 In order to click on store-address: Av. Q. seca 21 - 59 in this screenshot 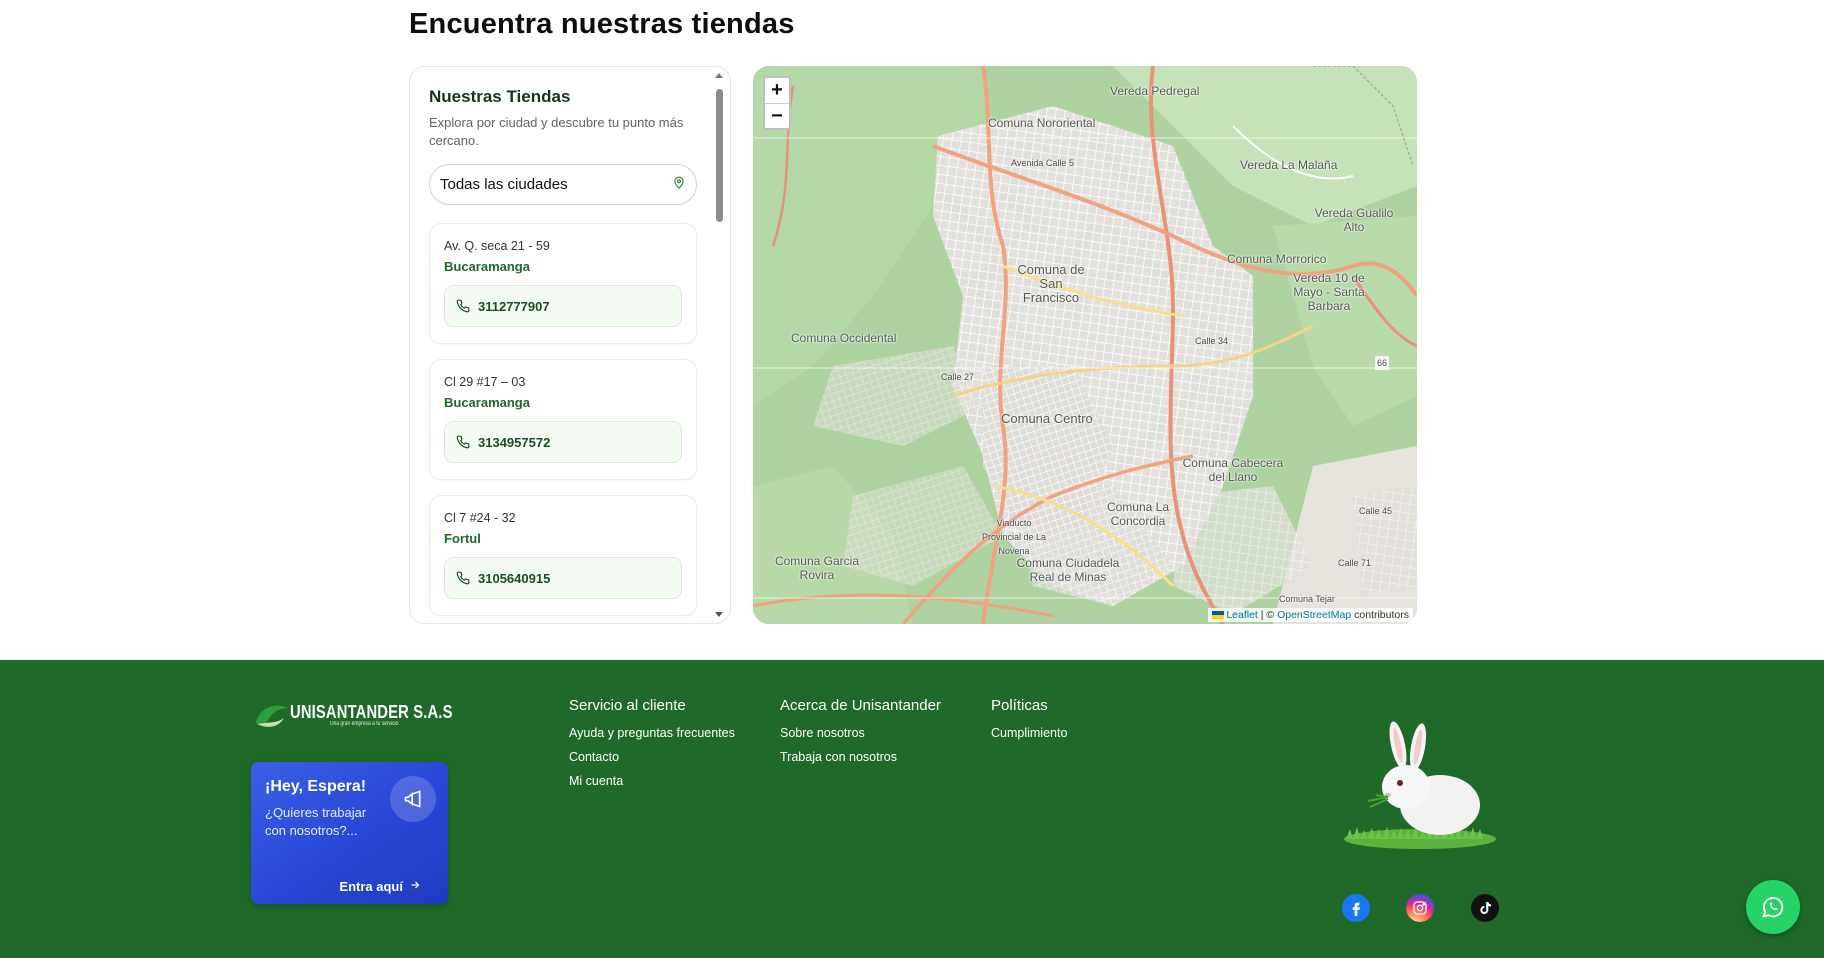, I will do `click(497, 246)`.